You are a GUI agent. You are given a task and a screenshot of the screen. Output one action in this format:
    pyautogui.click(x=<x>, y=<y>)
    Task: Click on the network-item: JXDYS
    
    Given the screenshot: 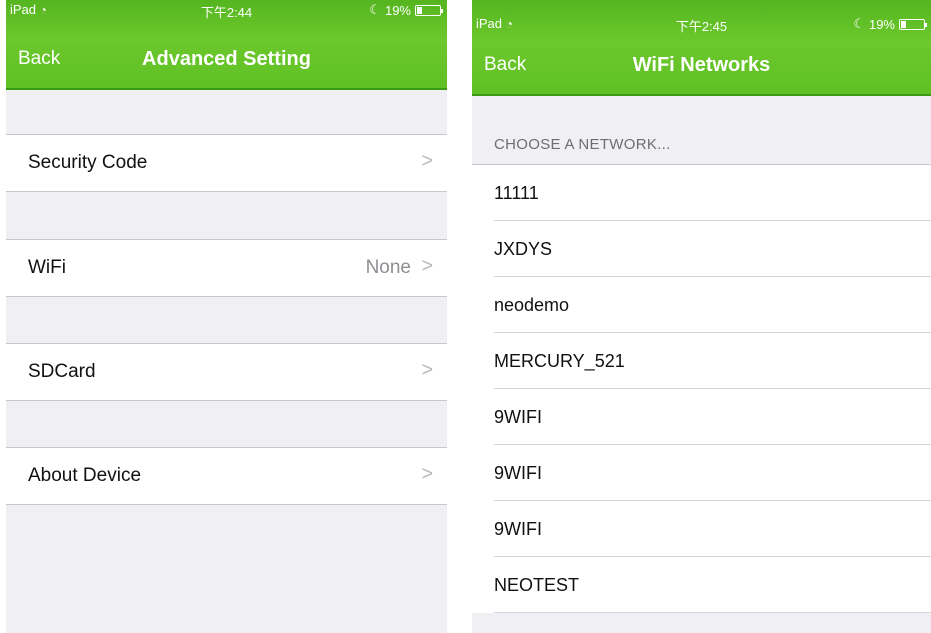 What is the action you would take?
    pyautogui.click(x=701, y=249)
    